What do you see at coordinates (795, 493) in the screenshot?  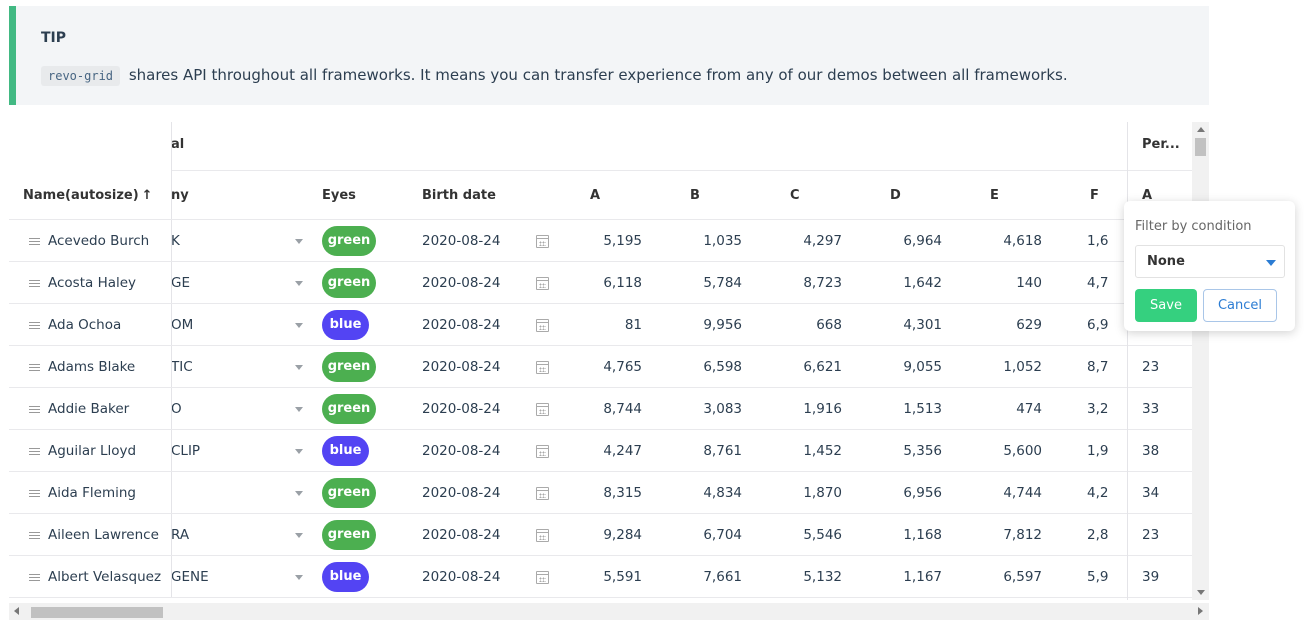 I see `cell-c: 1,870` at bounding box center [795, 493].